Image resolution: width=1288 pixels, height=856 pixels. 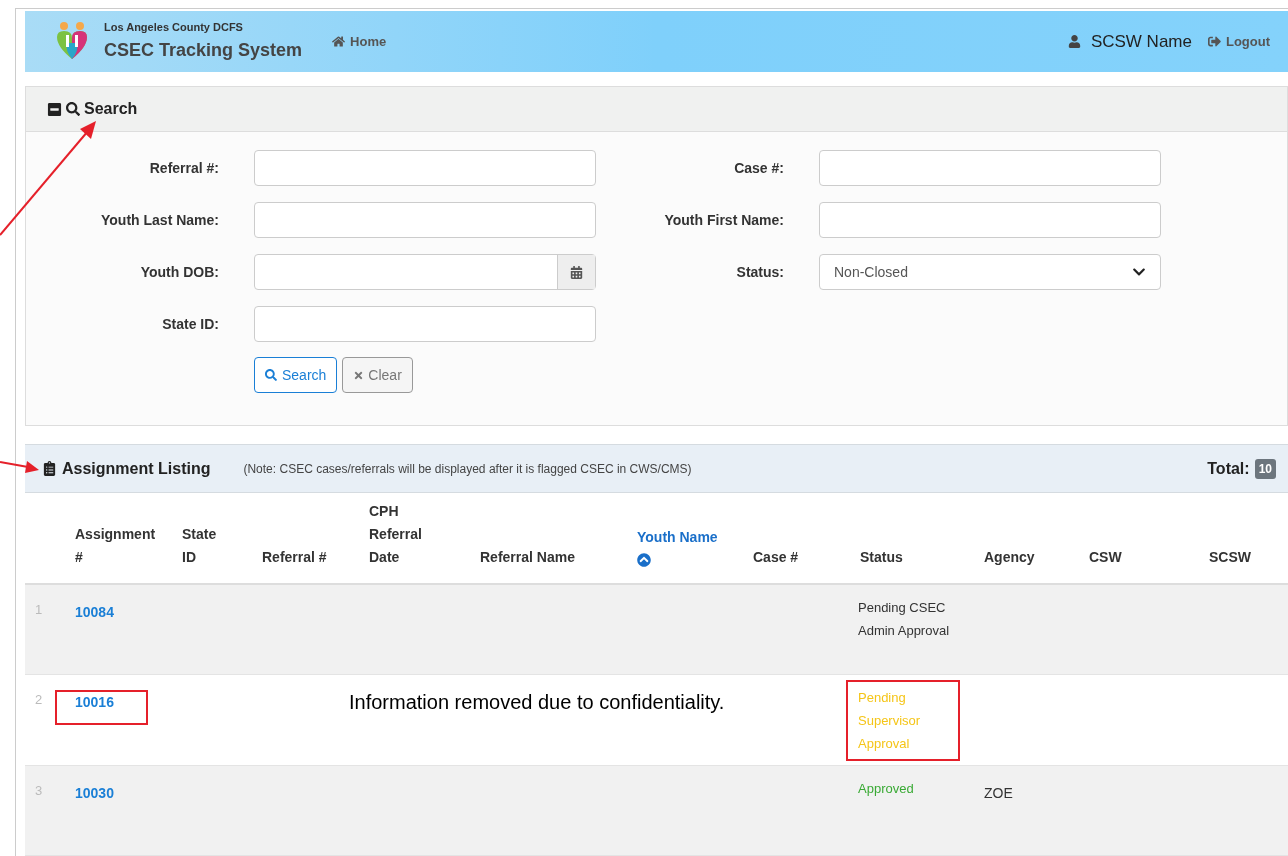 I want to click on calendar-button, so click(x=576, y=272).